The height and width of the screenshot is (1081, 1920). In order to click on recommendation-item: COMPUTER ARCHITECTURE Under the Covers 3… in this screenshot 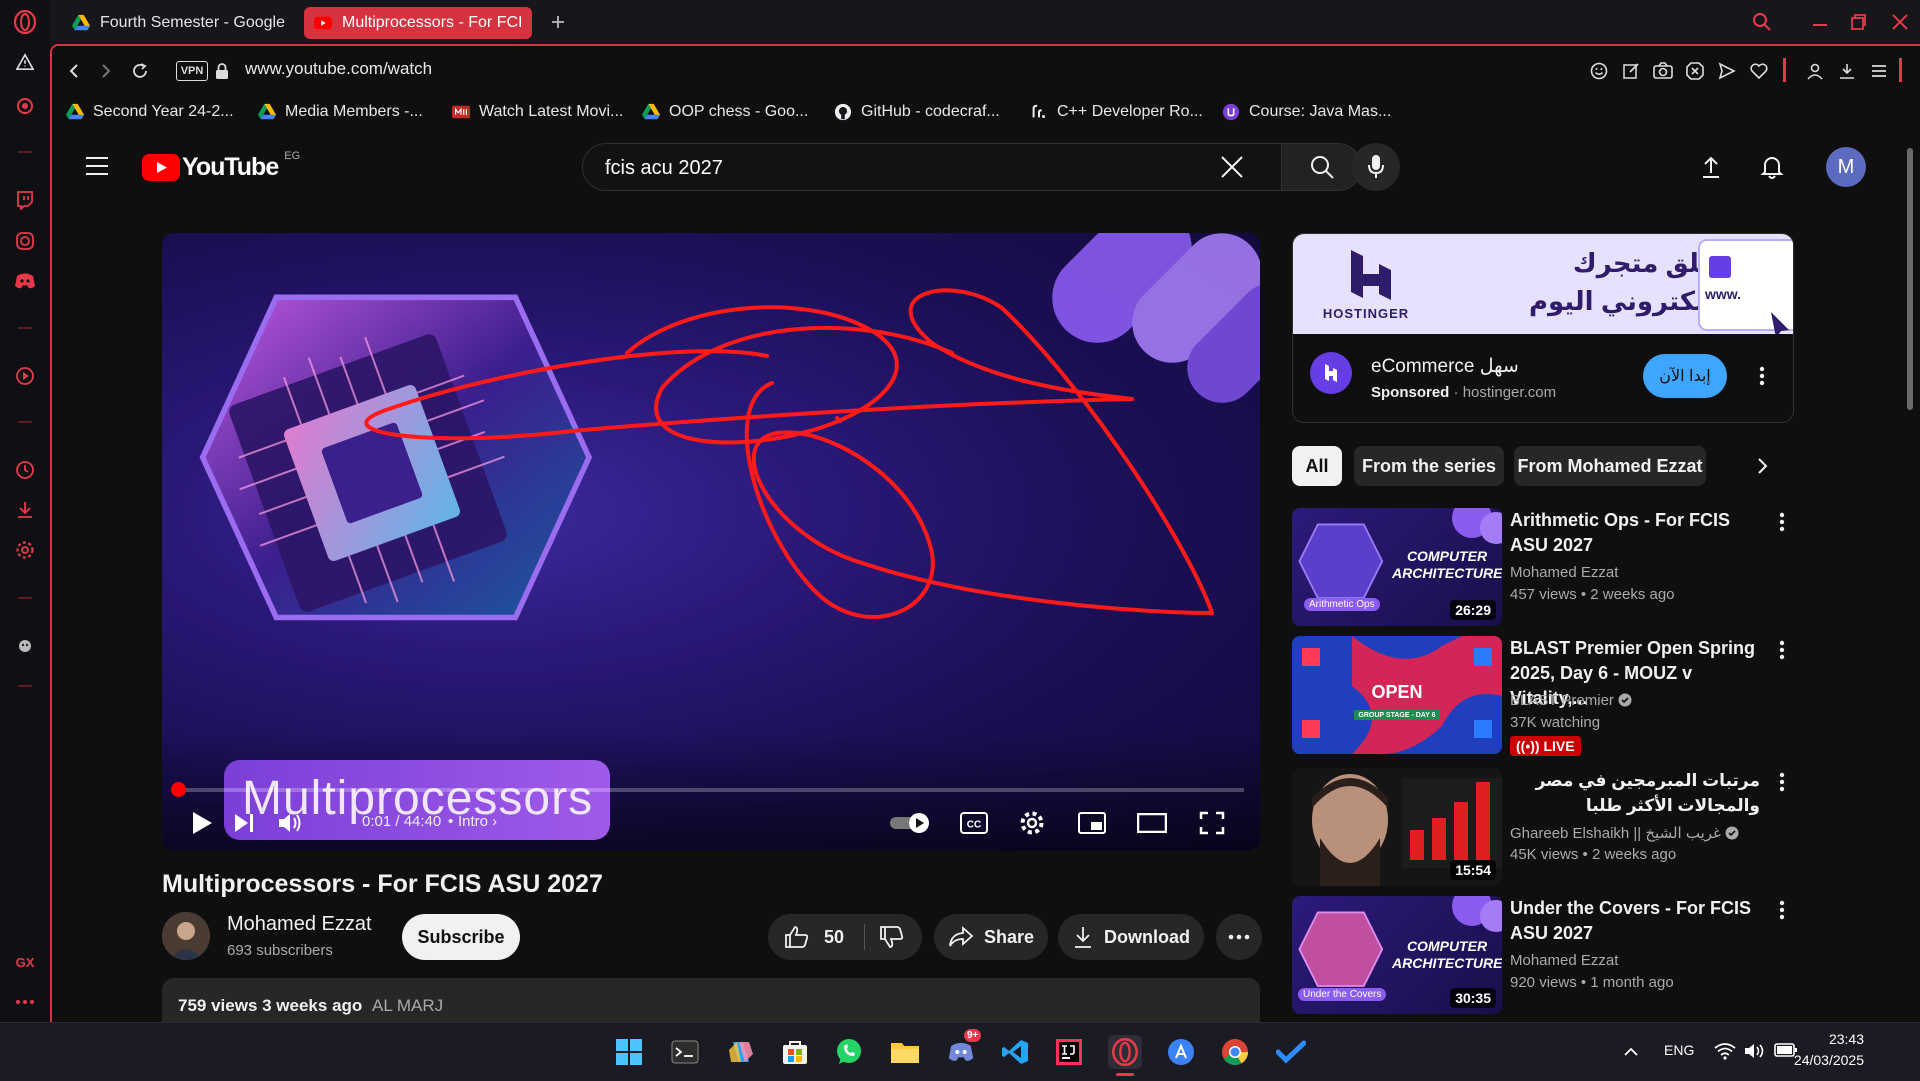, I will do `click(1572, 957)`.